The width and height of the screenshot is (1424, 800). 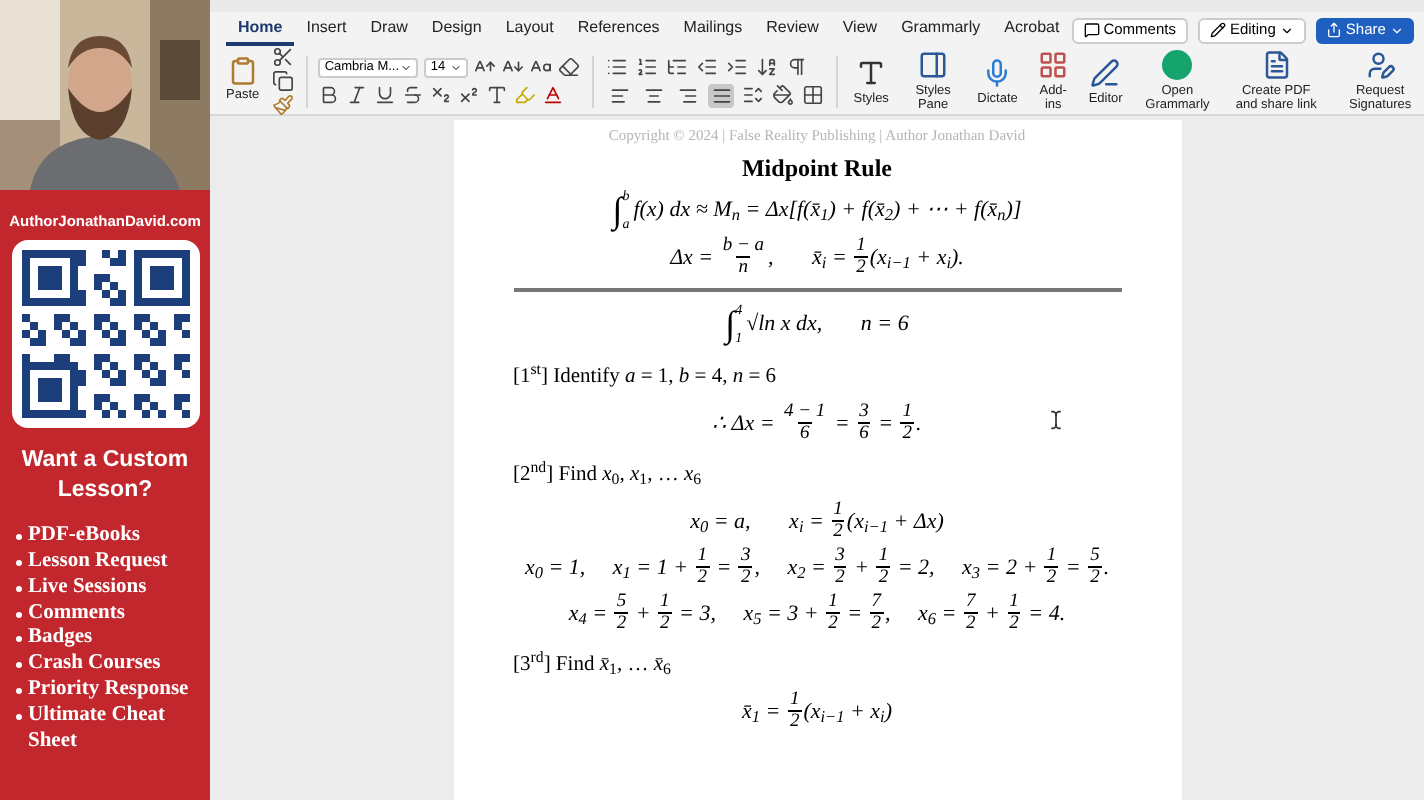 What do you see at coordinates (441, 95) in the screenshot?
I see `subscript-icon` at bounding box center [441, 95].